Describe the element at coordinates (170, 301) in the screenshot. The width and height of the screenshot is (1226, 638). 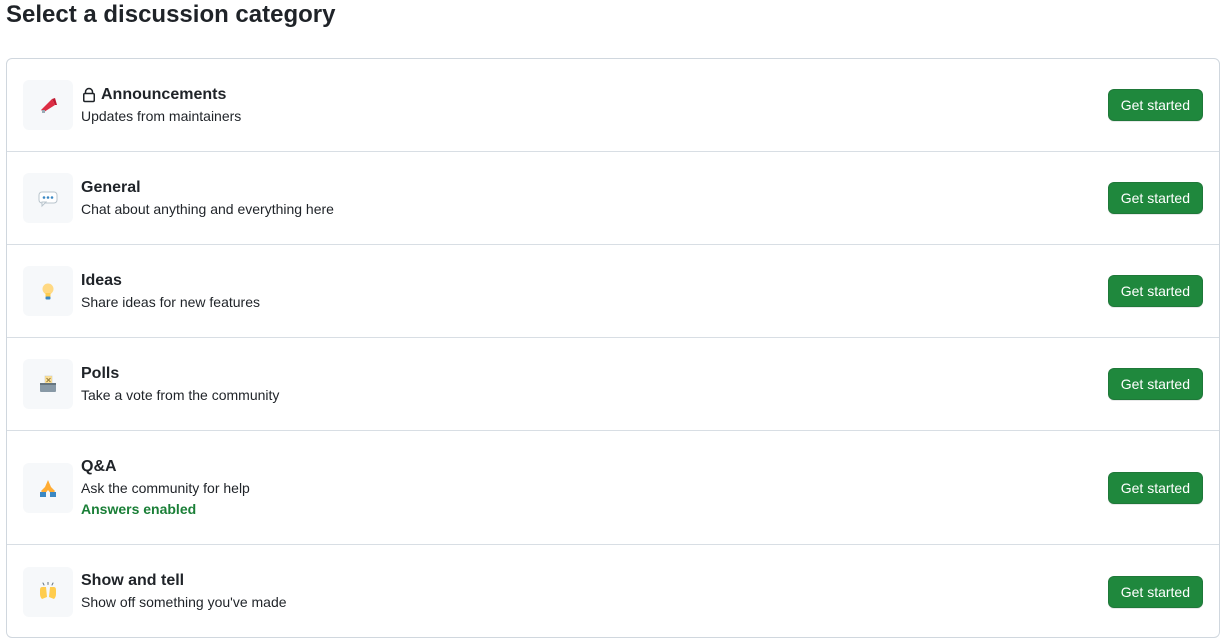
I see `category-description: Share ideas for new features` at that location.